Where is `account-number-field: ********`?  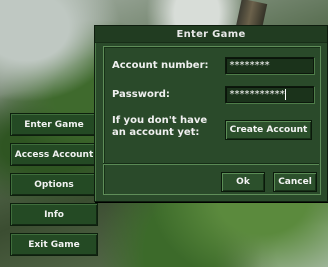 account-number-field: ******** is located at coordinates (269, 65).